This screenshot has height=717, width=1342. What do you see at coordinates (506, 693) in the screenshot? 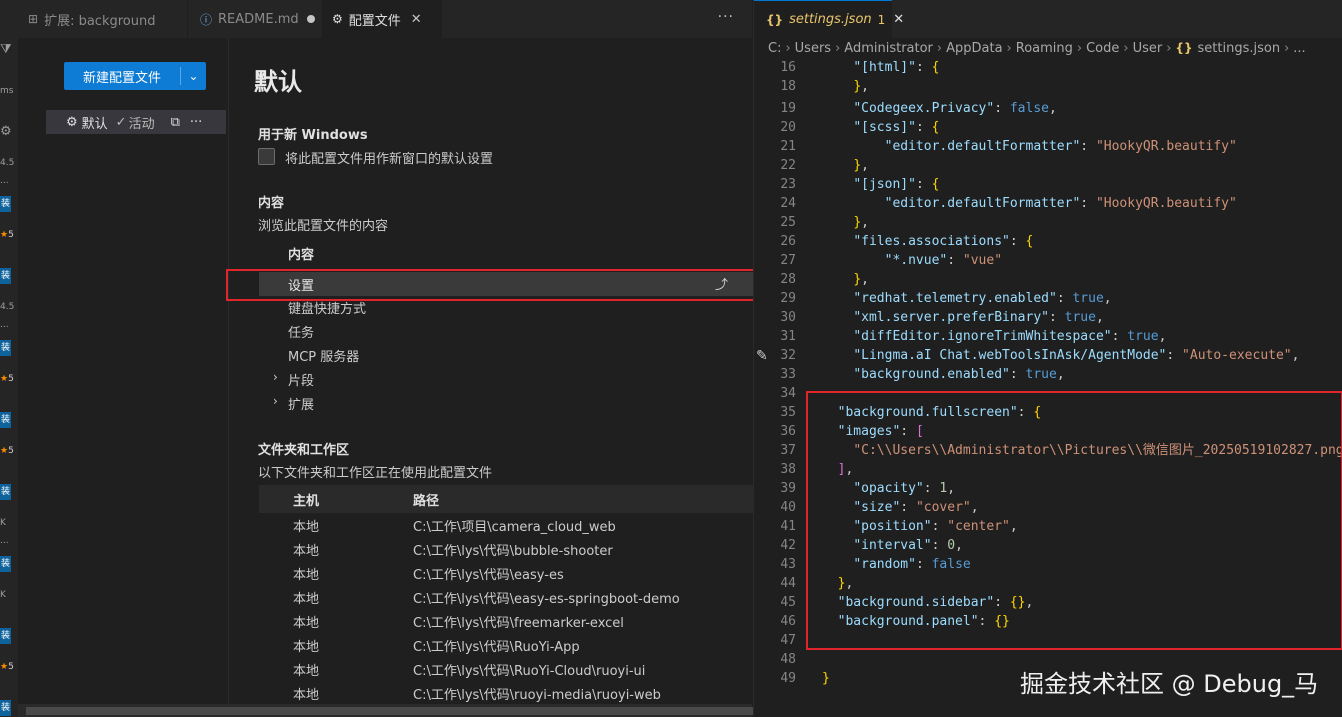
I see `table-row: 本地 C:\工作\lys\代码\ruoyi-media\ruoyi-web` at bounding box center [506, 693].